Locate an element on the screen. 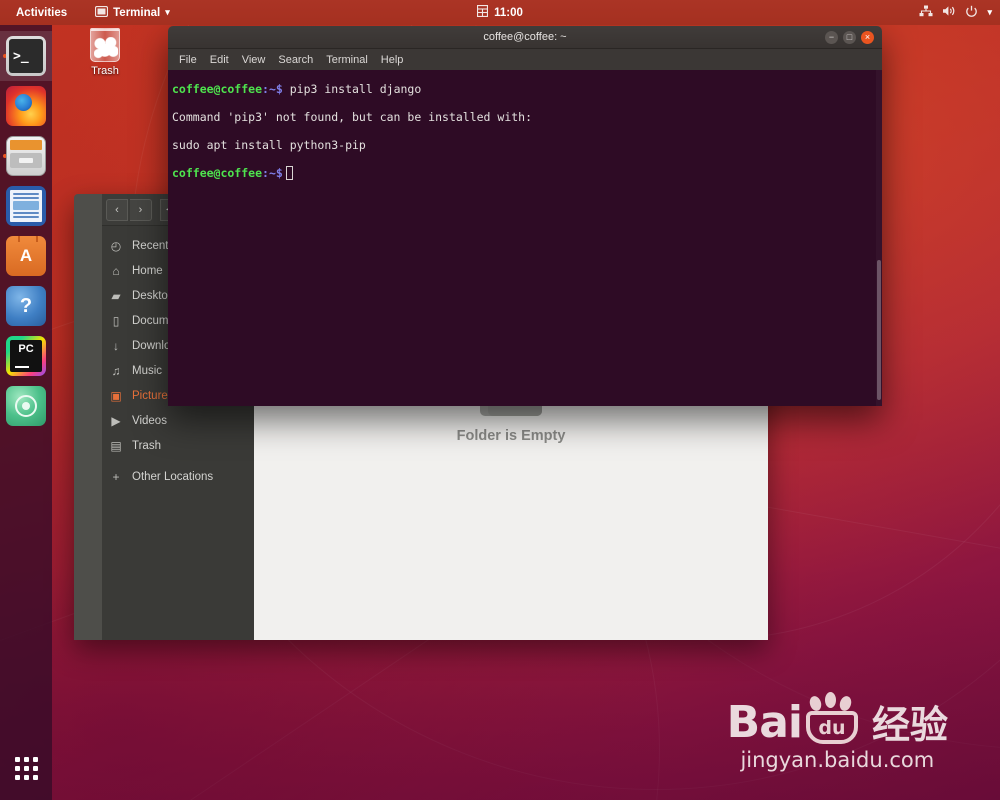 This screenshot has height=800, width=1000. baidu-paw-icon: du is located at coordinates (834, 718).